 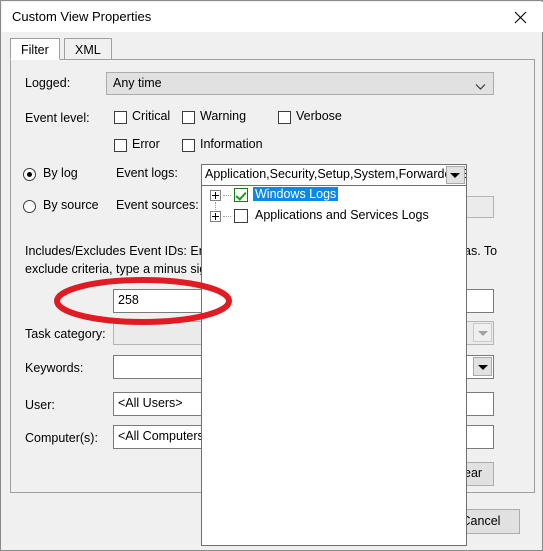 What do you see at coordinates (123, 251) in the screenshot?
I see `event-ids-description-line1: Includes/Excludes Event IDs: Enter` at bounding box center [123, 251].